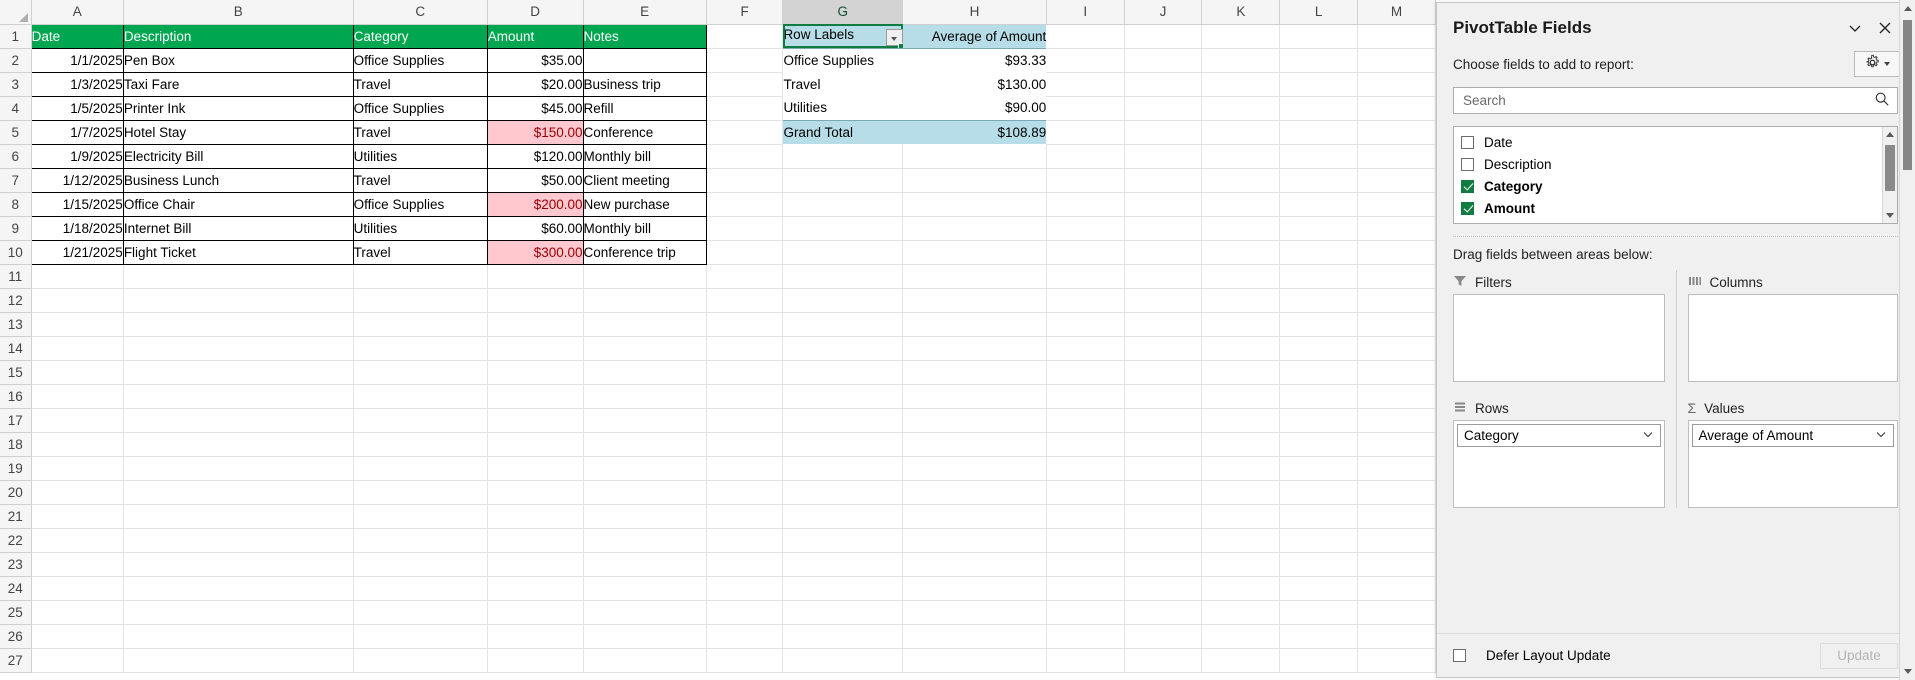 The width and height of the screenshot is (1915, 680). What do you see at coordinates (420, 492) in the screenshot?
I see `cell-C20` at bounding box center [420, 492].